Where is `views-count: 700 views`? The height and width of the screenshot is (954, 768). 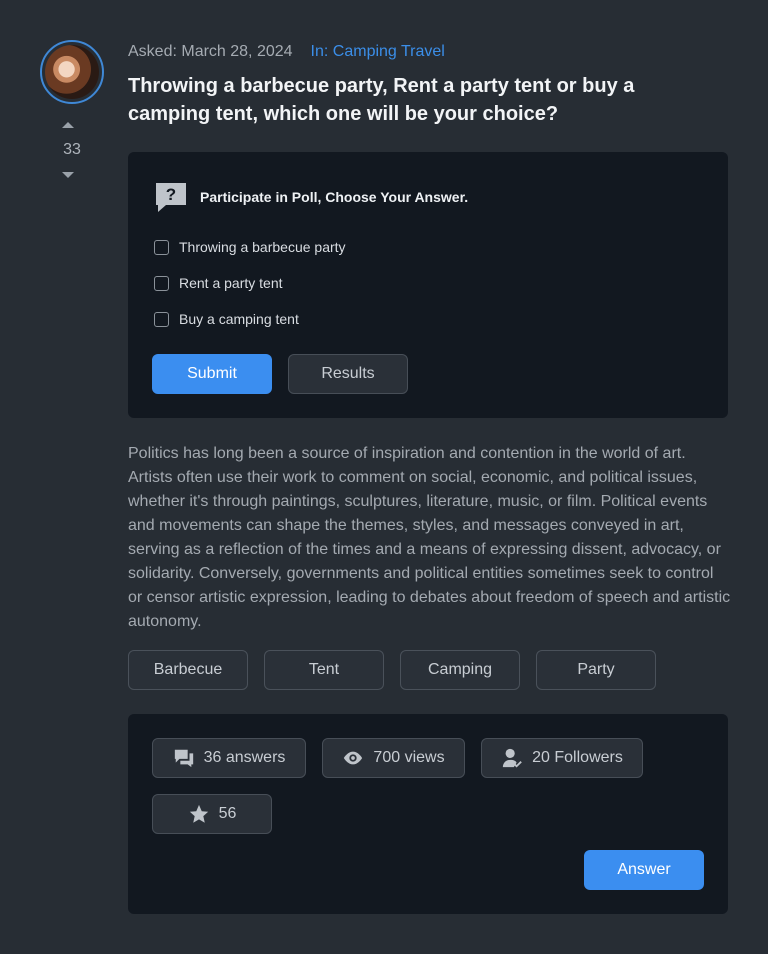
views-count: 700 views is located at coordinates (393, 758).